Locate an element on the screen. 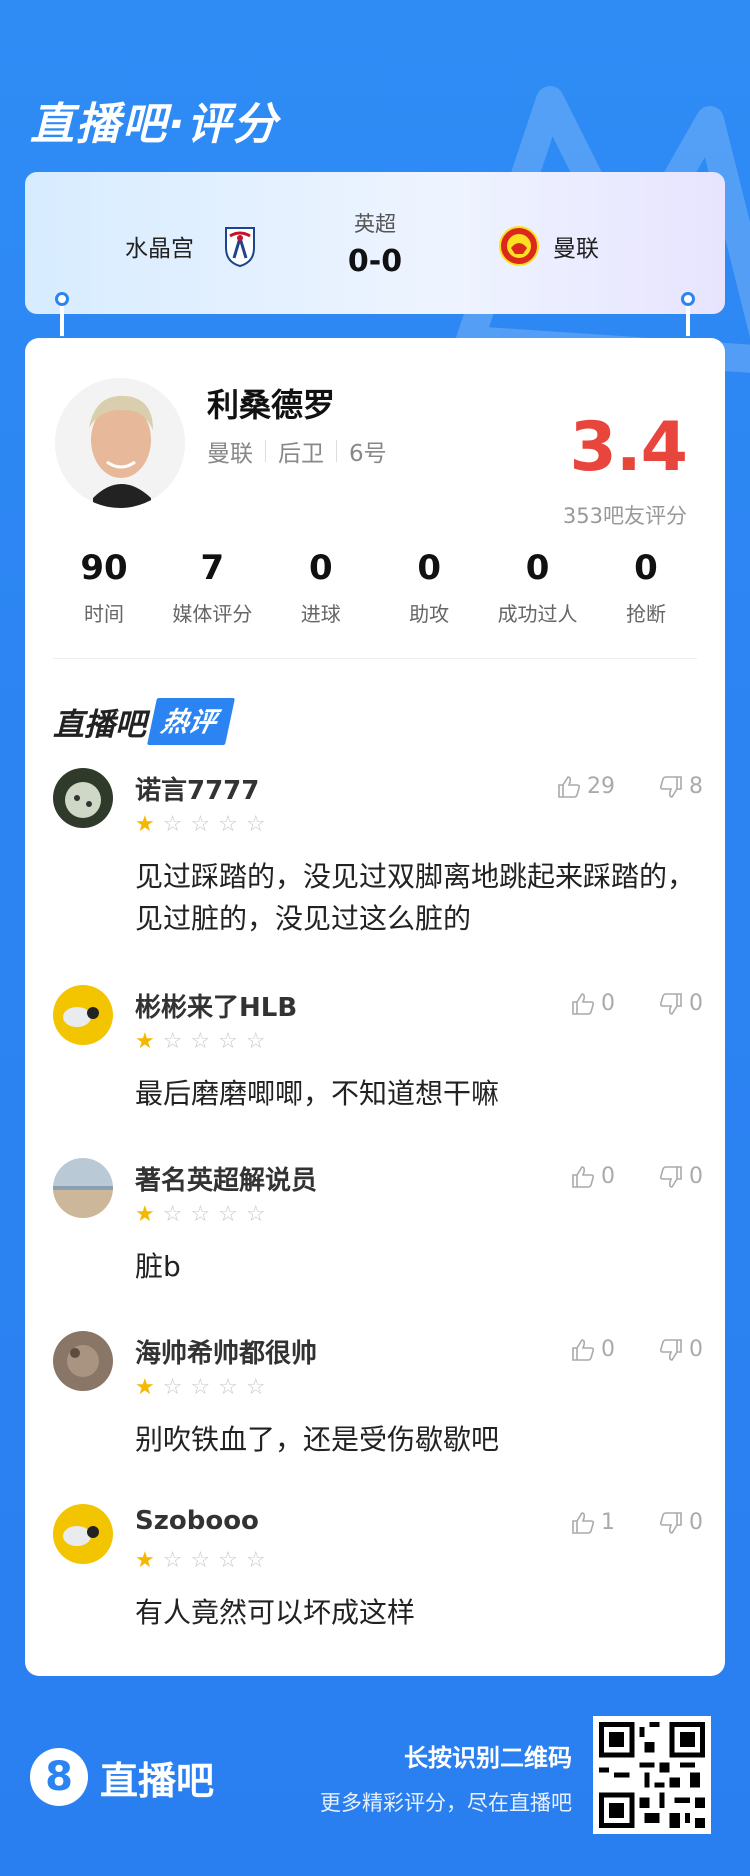 Image resolution: width=750 pixels, height=1876 pixels. footer-line2: 更多精彩评分，尽在直播吧 is located at coordinates (446, 1803).